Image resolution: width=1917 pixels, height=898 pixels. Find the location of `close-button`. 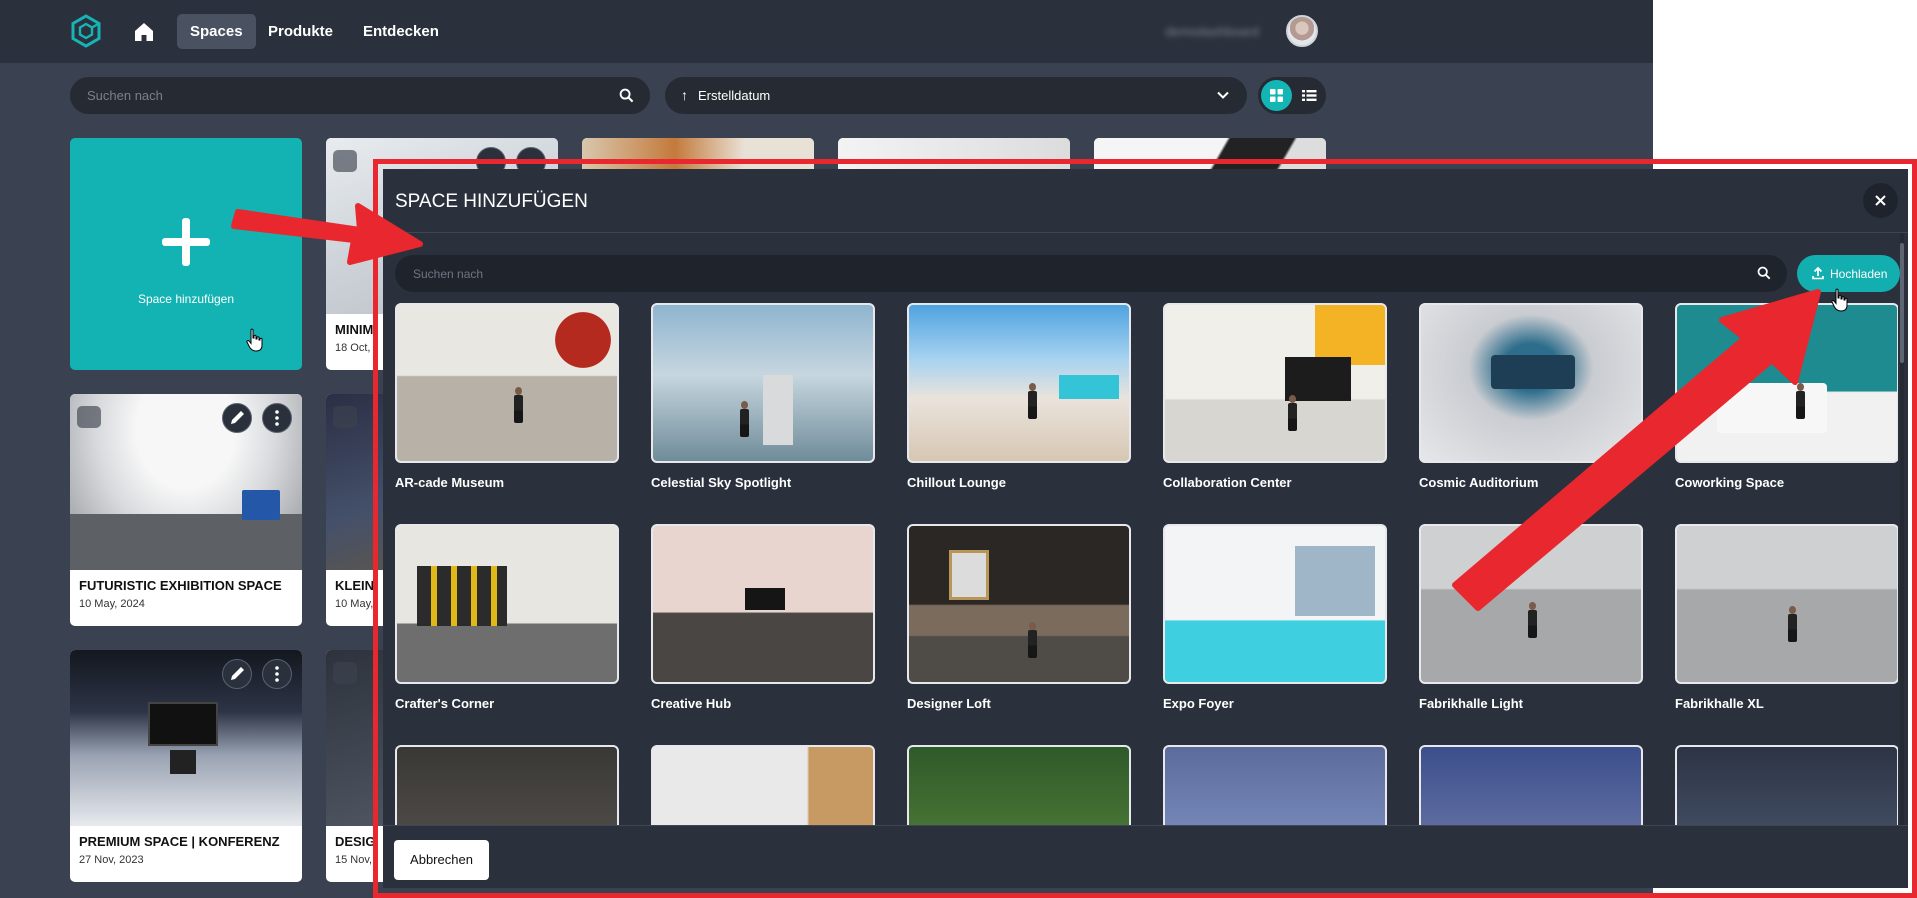

close-button is located at coordinates (1880, 200).